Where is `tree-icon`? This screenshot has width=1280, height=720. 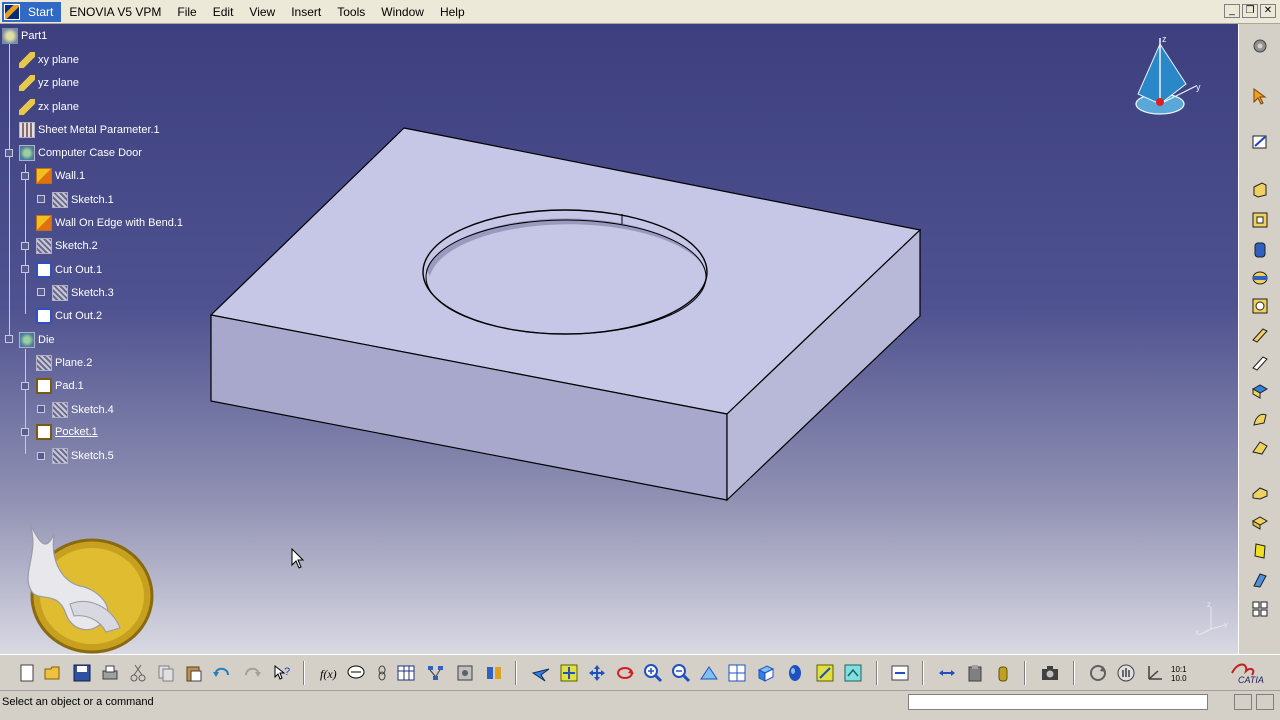
tree-icon is located at coordinates (436, 673).